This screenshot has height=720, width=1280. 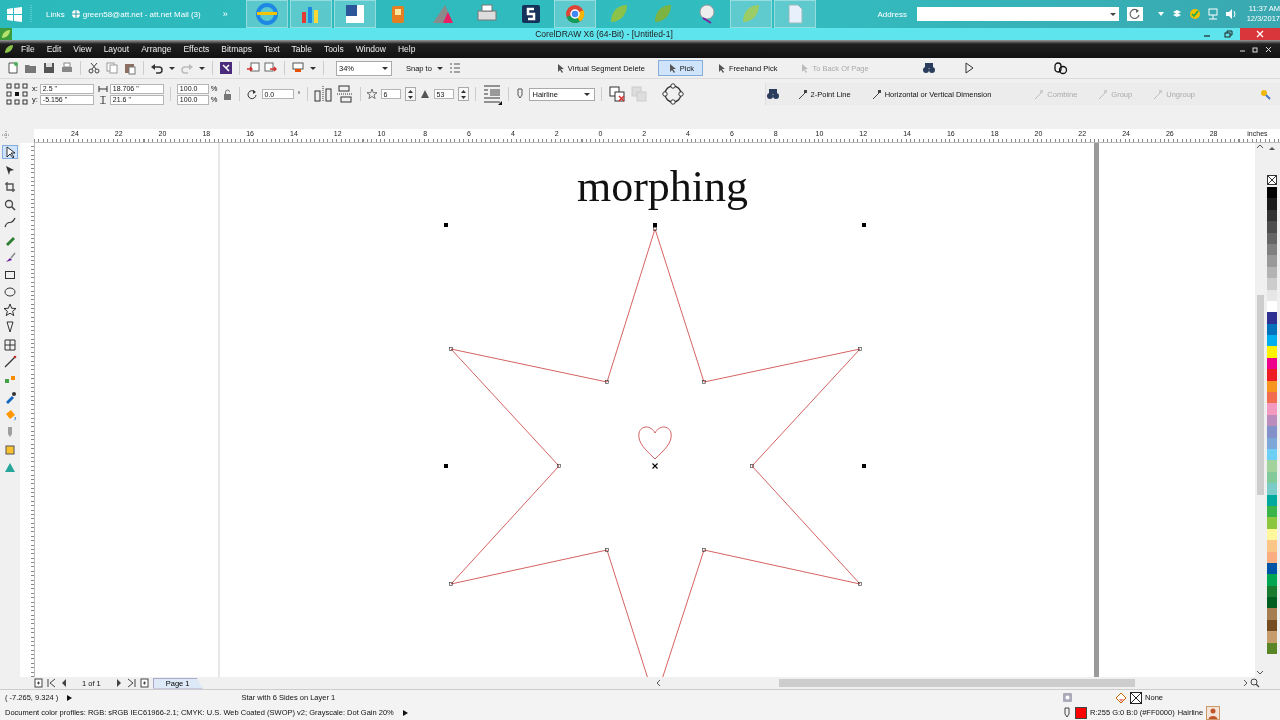 I want to click on menu-item: Effects, so click(x=196, y=49).